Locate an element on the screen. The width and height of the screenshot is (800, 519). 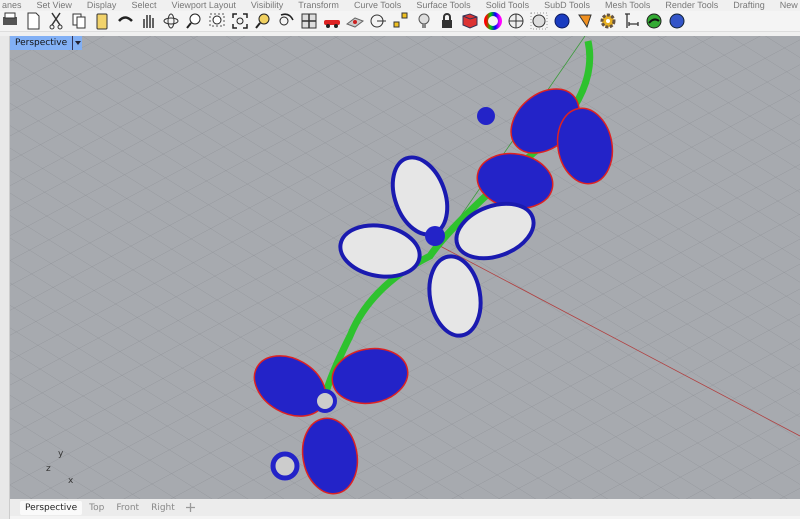
sphere-icon is located at coordinates (516, 21).